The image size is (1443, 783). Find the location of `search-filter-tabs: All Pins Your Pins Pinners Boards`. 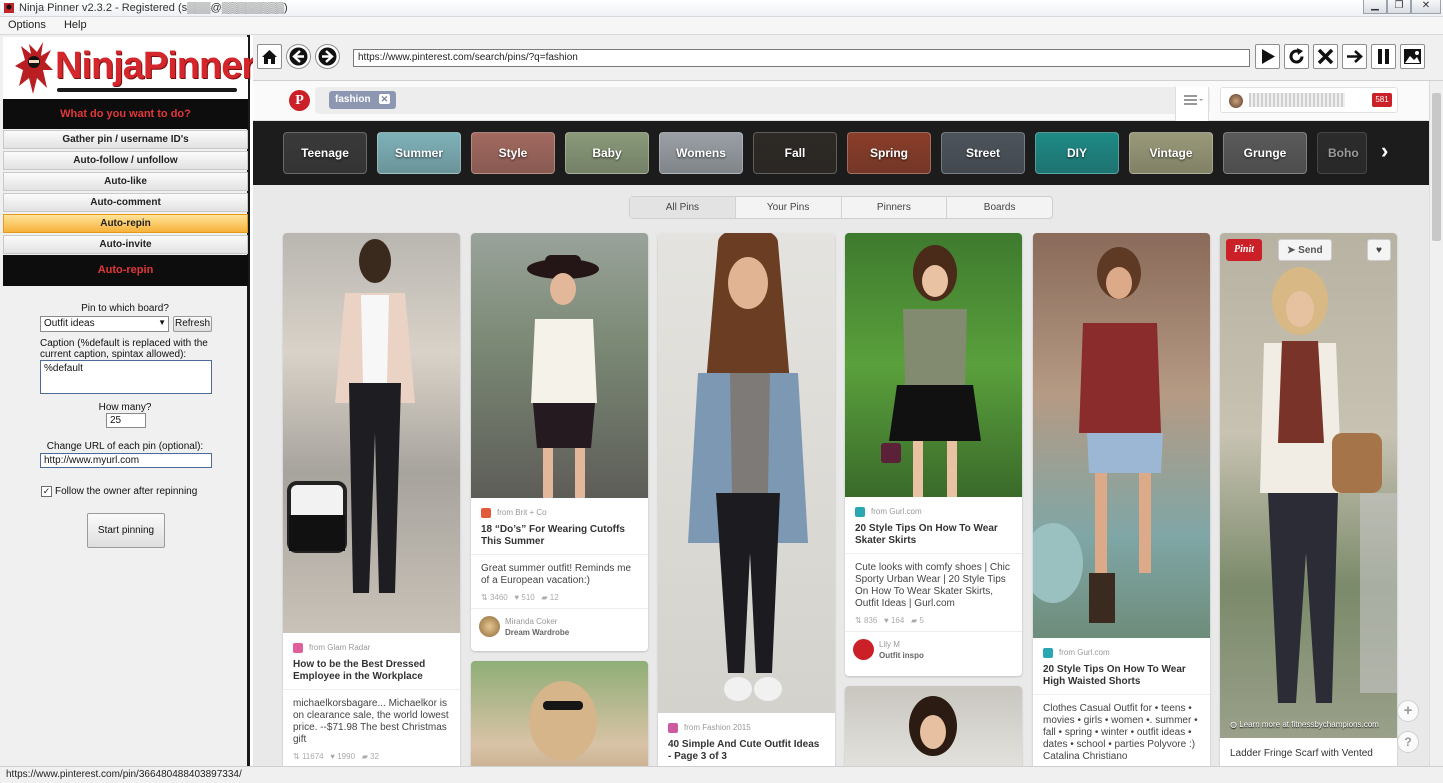

search-filter-tabs: All Pins Your Pins Pinners Boards is located at coordinates (841, 207).